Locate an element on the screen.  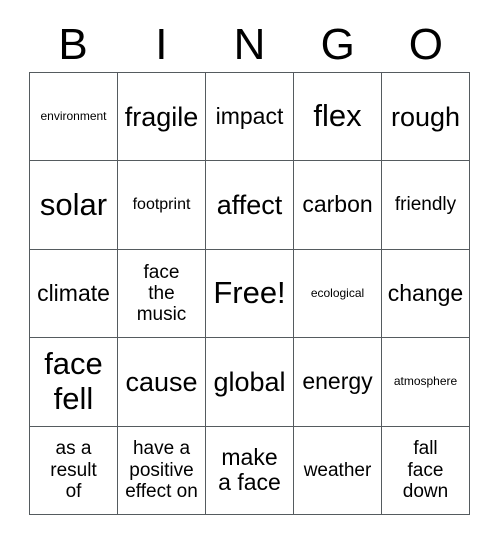
bingo-cell: weather is located at coordinates (338, 470).